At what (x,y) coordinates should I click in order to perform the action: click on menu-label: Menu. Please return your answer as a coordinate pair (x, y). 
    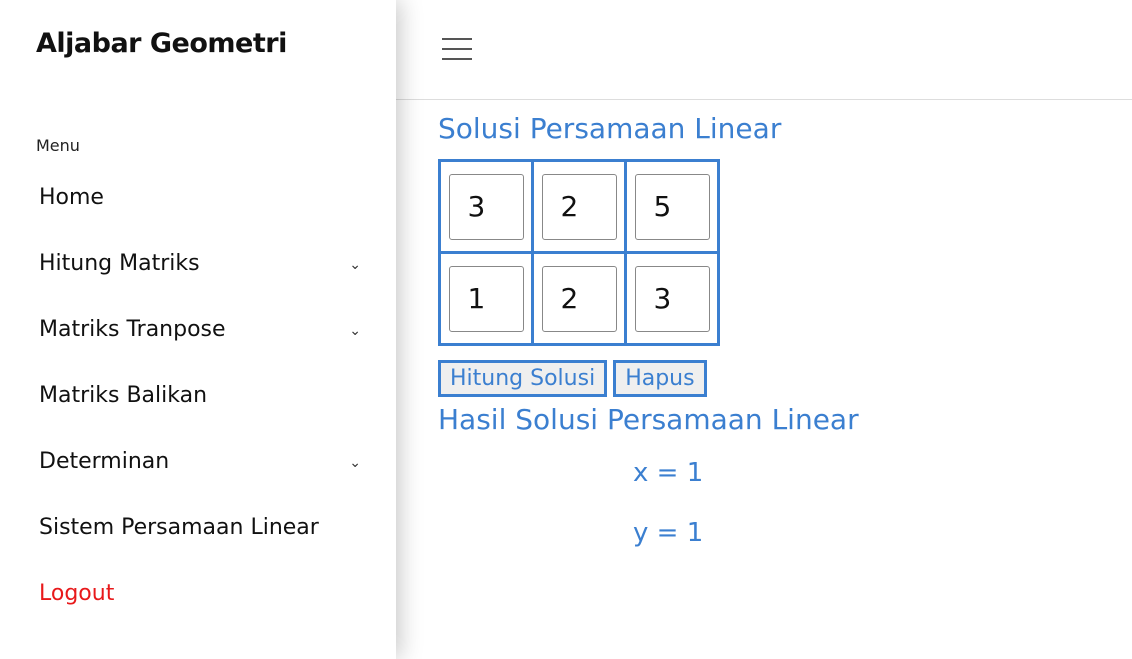
    Looking at the image, I should click on (58, 145).